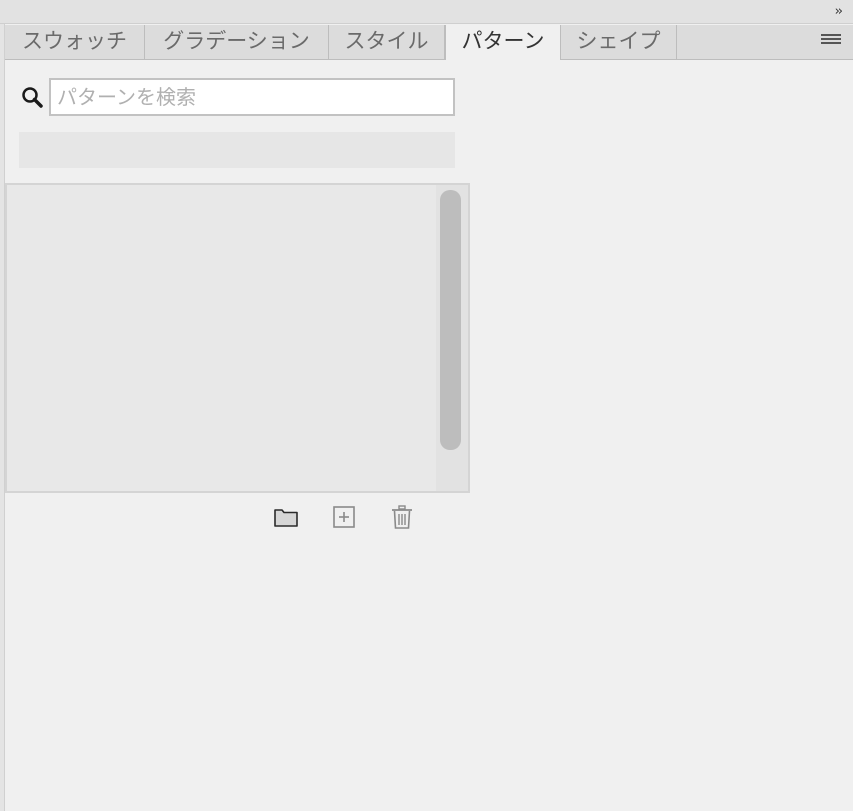 The height and width of the screenshot is (811, 853). I want to click on folder-icon, so click(286, 518).